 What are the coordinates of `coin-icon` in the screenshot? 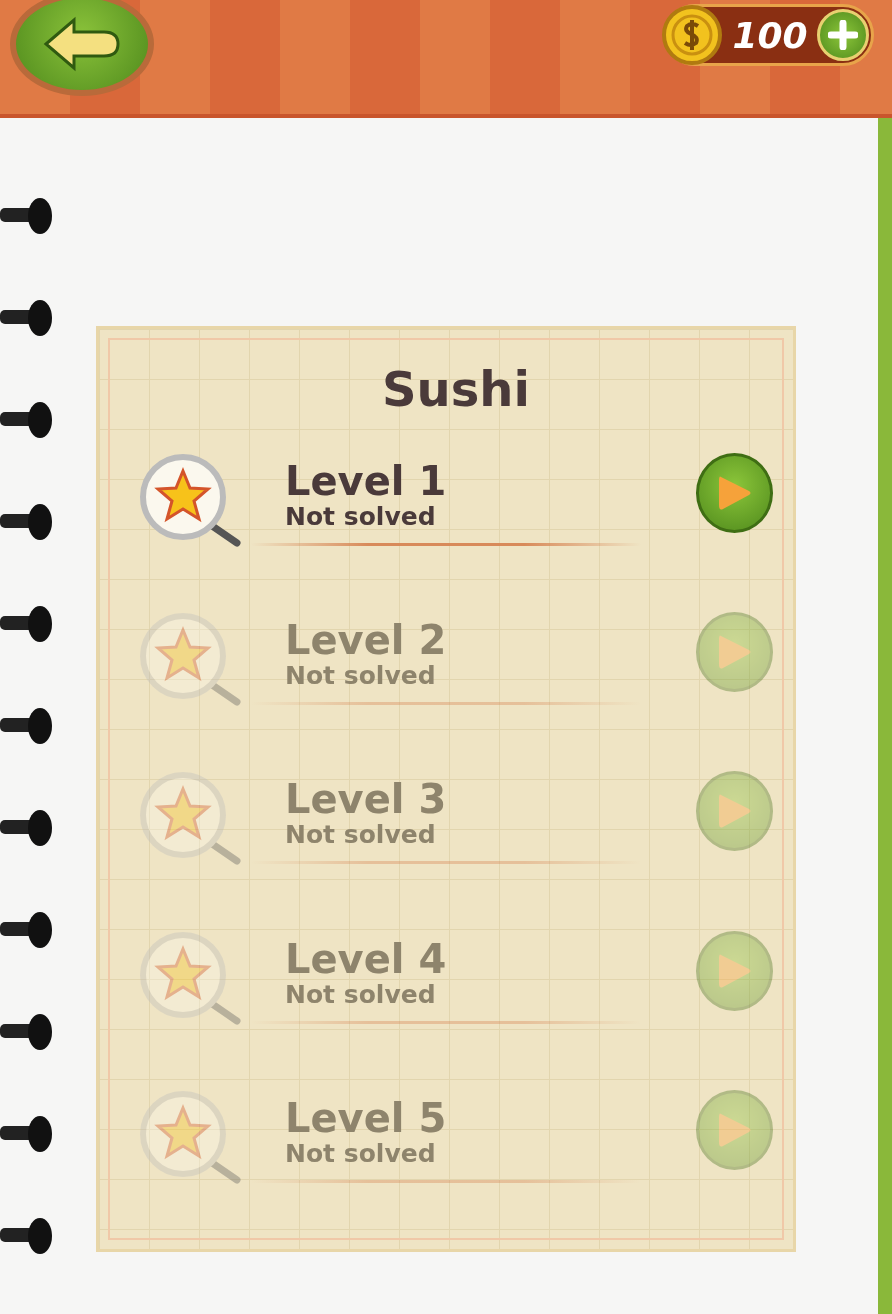 It's located at (692, 35).